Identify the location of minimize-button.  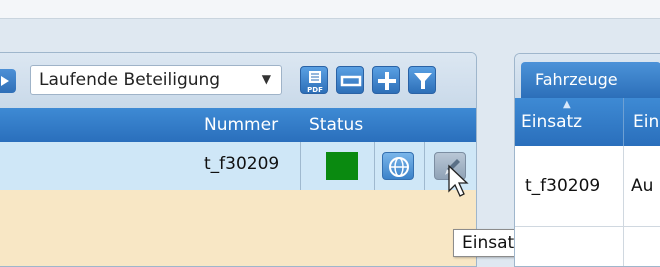
(350, 80).